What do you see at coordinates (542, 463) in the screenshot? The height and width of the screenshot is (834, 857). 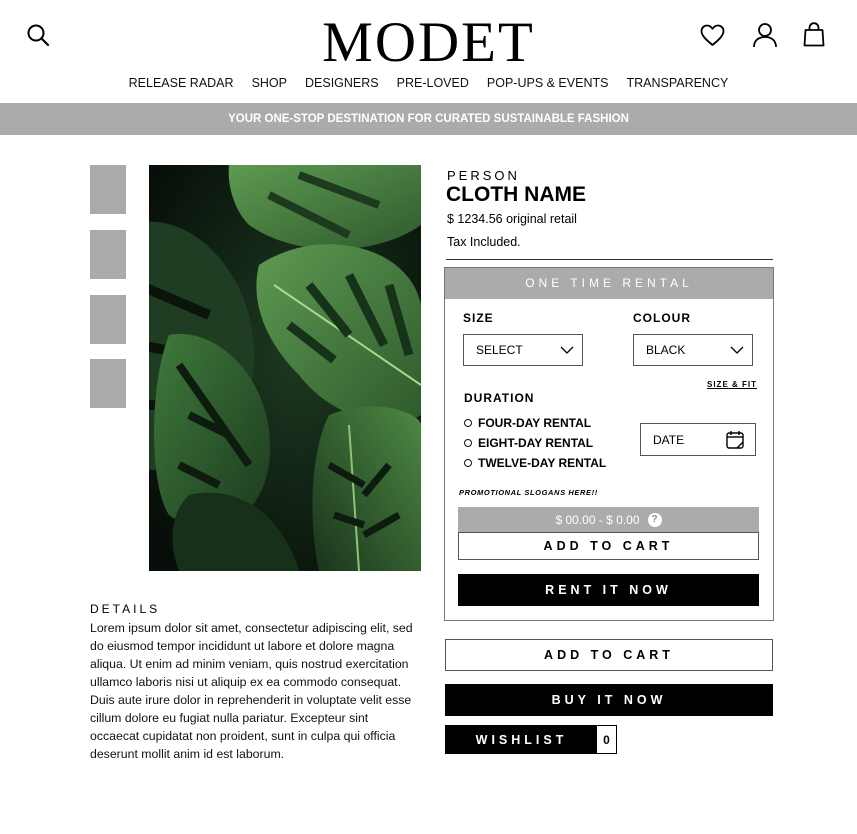 I see `duration-option-label: TWELVE-DAY RENTAL` at bounding box center [542, 463].